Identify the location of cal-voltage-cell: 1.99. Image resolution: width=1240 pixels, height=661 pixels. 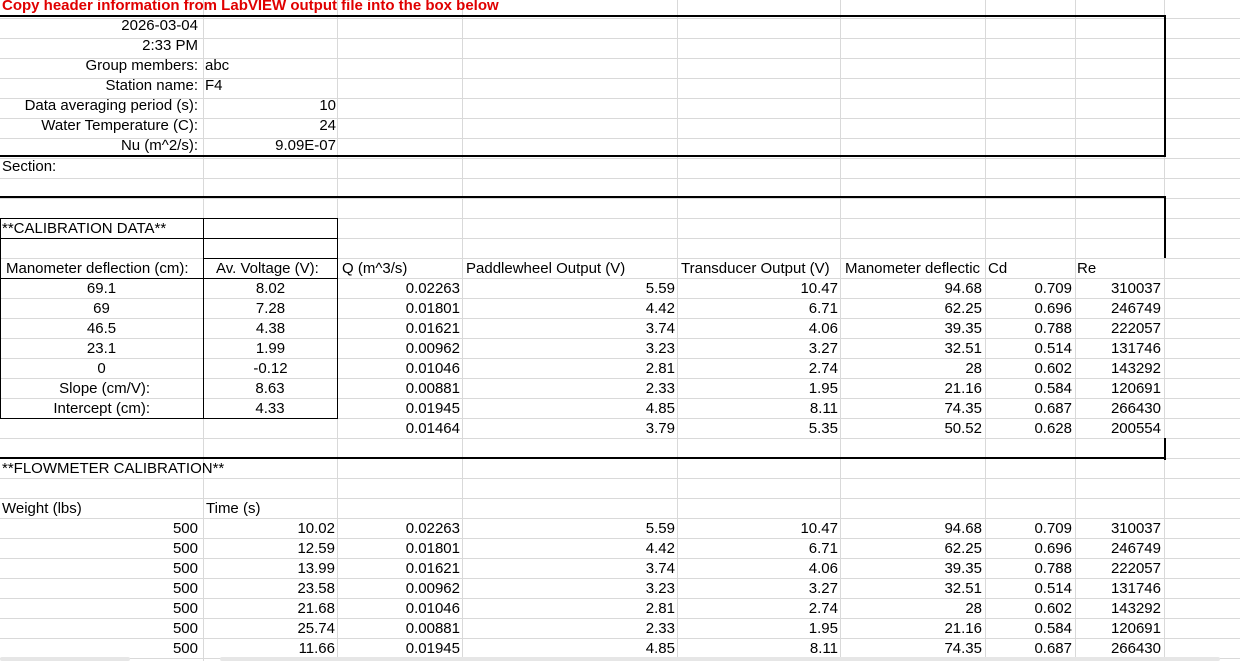
(270, 349).